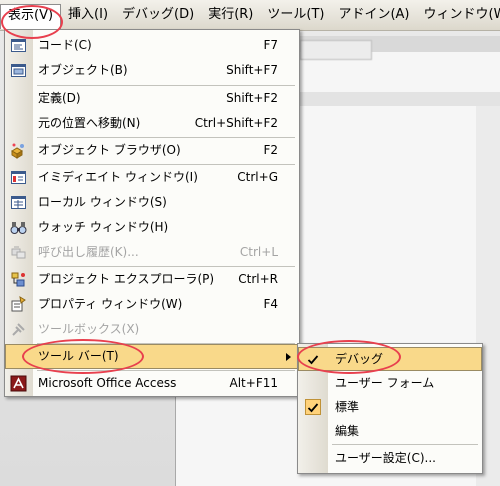  I want to click on submenu-item-standard: 標準, so click(390, 407).